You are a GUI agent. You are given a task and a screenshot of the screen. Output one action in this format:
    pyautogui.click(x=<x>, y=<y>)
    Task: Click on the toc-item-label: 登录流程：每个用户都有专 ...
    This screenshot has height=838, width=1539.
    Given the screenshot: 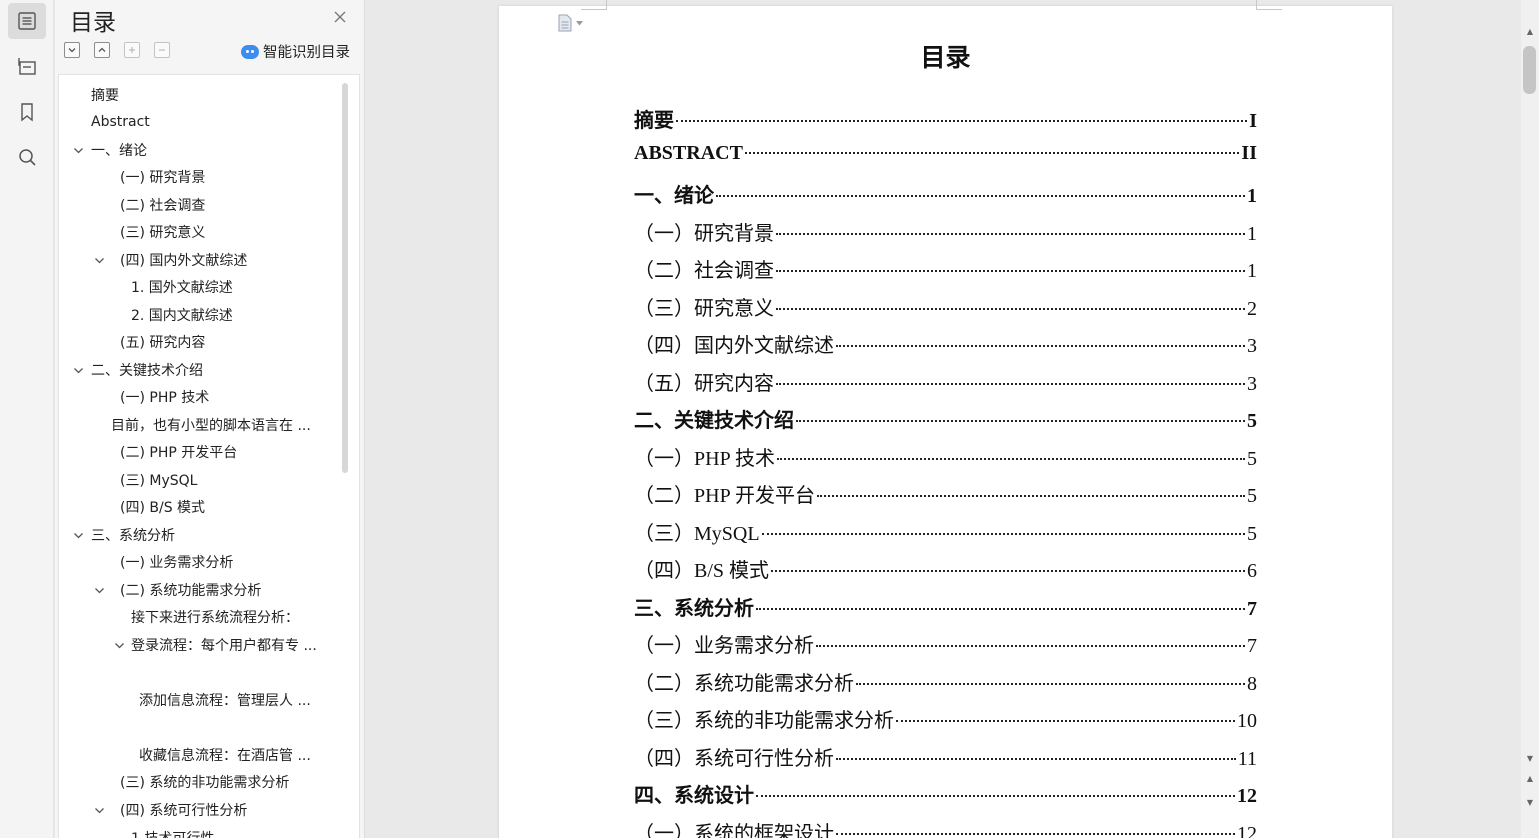 What is the action you would take?
    pyautogui.click(x=224, y=646)
    